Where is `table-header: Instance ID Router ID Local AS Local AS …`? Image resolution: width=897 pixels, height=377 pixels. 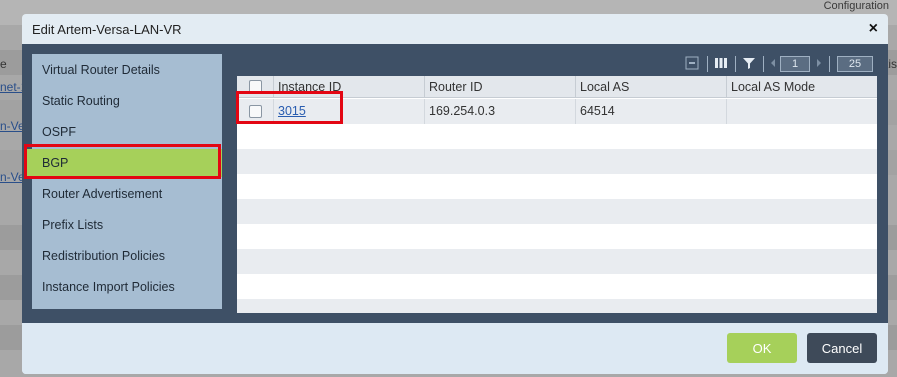
table-header: Instance ID Router ID Local AS Local AS … is located at coordinates (557, 87).